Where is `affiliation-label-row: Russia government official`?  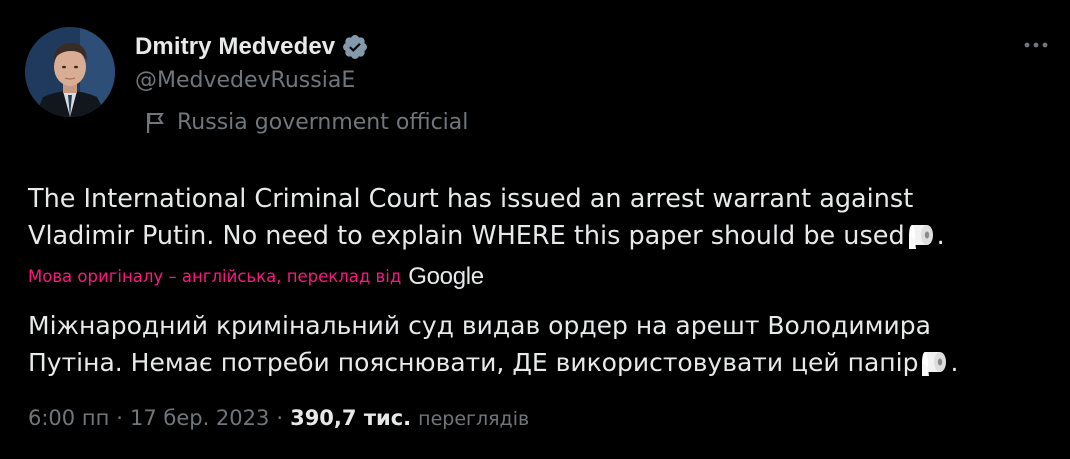
affiliation-label-row: Russia government official is located at coordinates (306, 122).